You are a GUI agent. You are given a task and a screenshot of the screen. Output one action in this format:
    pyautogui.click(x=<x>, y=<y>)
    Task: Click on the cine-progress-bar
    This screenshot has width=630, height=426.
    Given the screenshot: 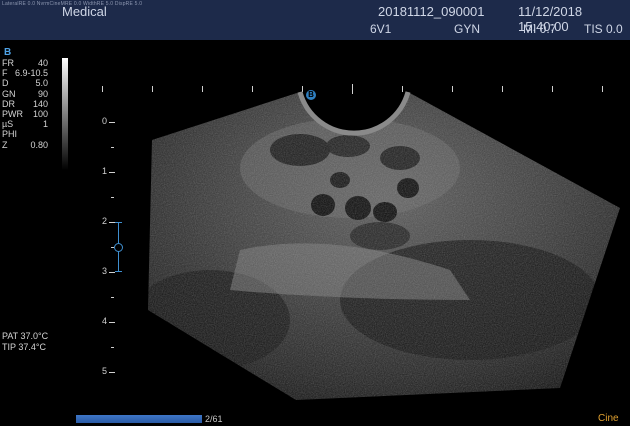 What is the action you would take?
    pyautogui.click(x=139, y=419)
    